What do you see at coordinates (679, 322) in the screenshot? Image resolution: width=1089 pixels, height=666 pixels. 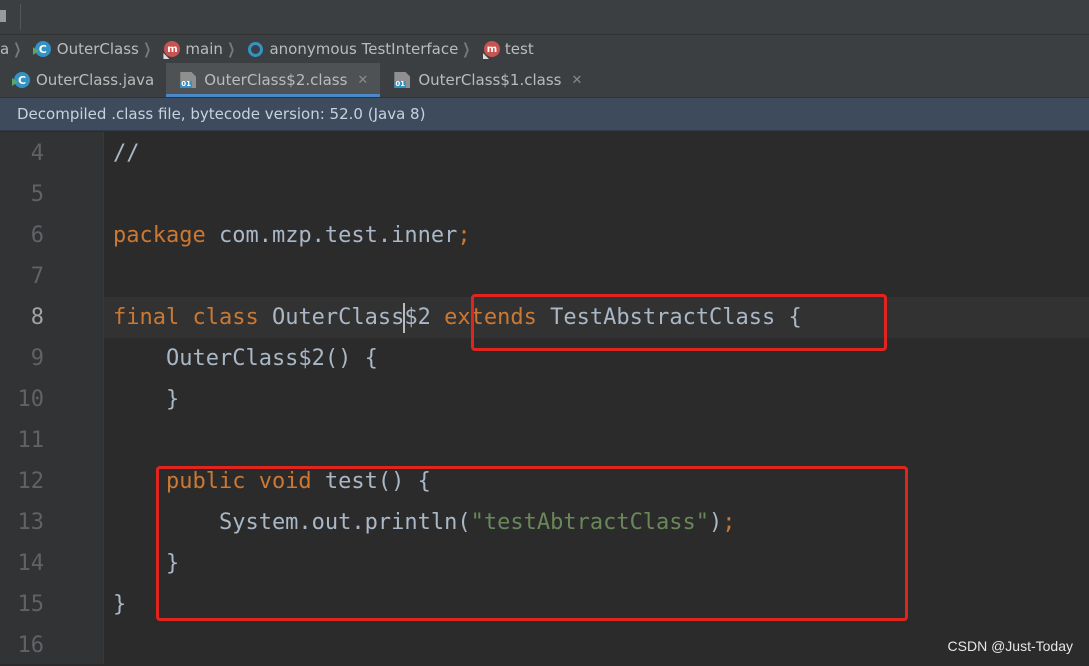 I see `highlight-box-extends` at bounding box center [679, 322].